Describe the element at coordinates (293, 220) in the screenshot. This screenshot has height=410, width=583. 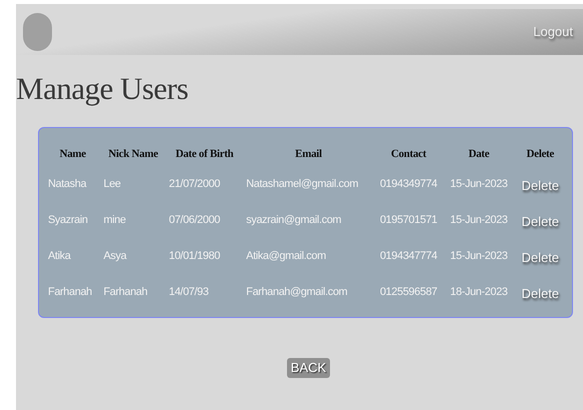
I see `table-cell-text: syazrain@gmail.com` at that location.